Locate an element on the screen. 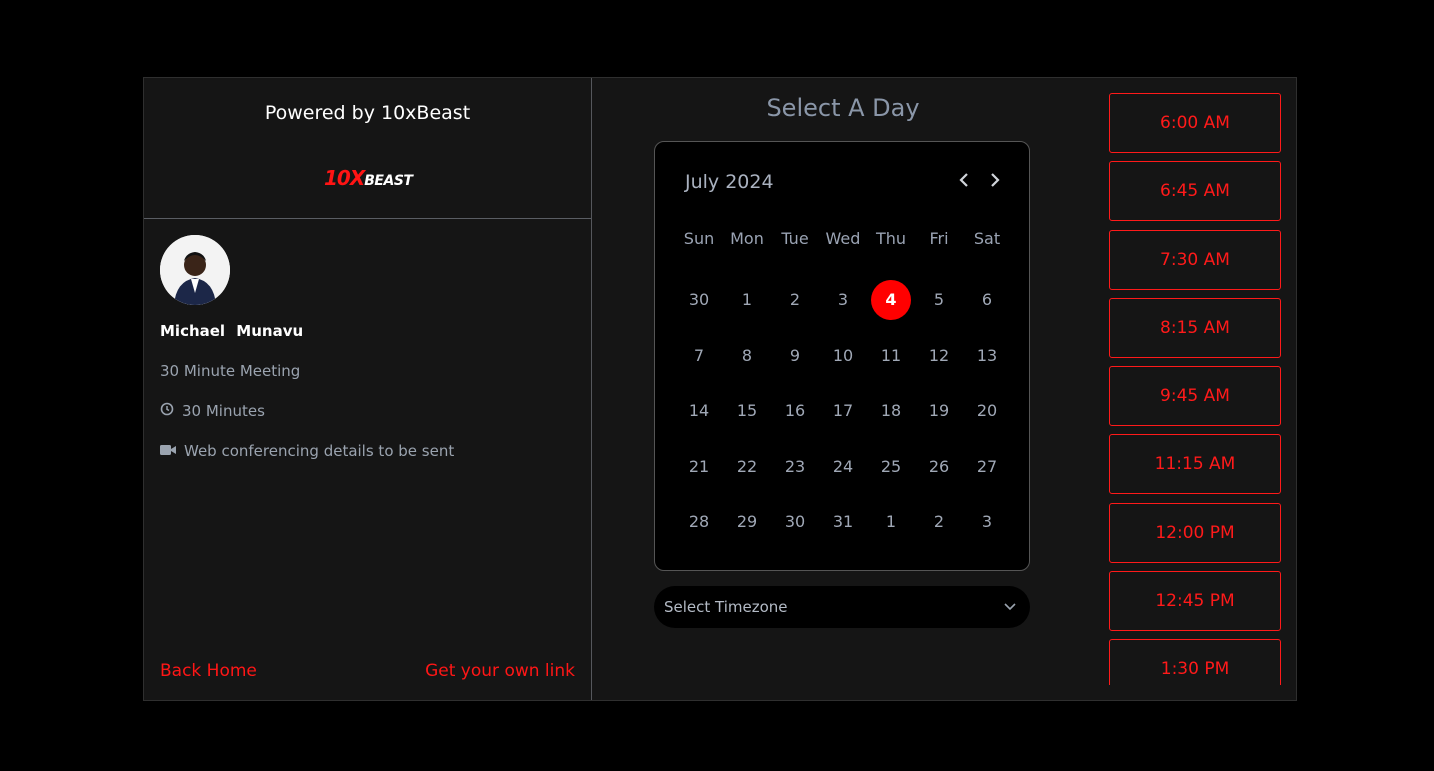 The width and height of the screenshot is (1434, 771). calendar-day-number: 13 is located at coordinates (987, 355).